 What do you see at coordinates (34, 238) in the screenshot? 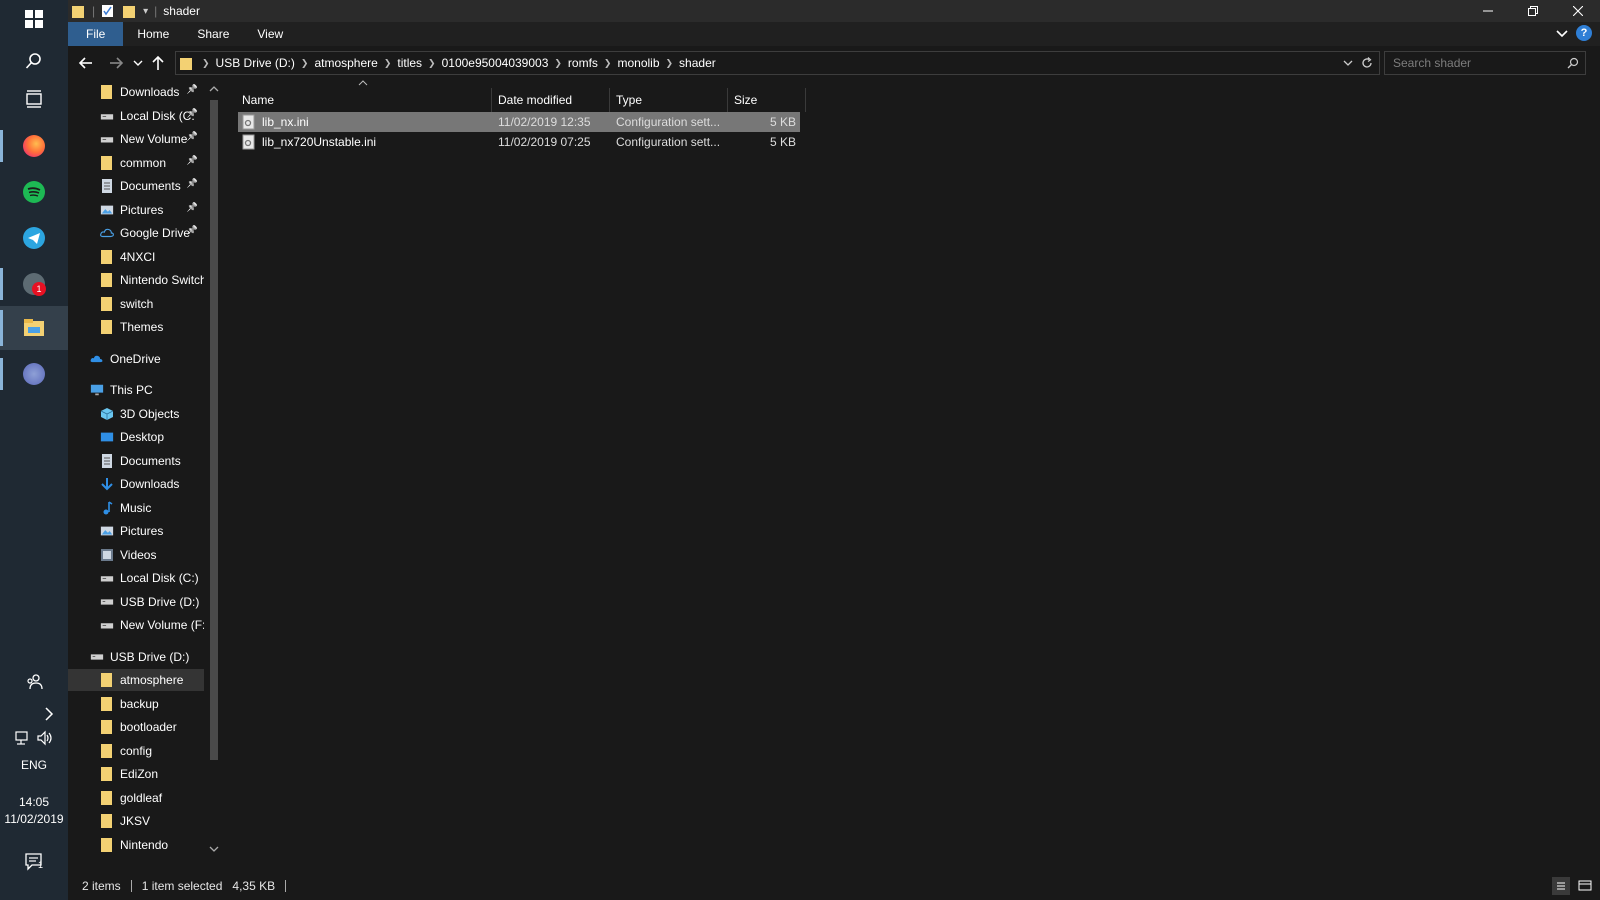
I see `taskbar-telegram` at bounding box center [34, 238].